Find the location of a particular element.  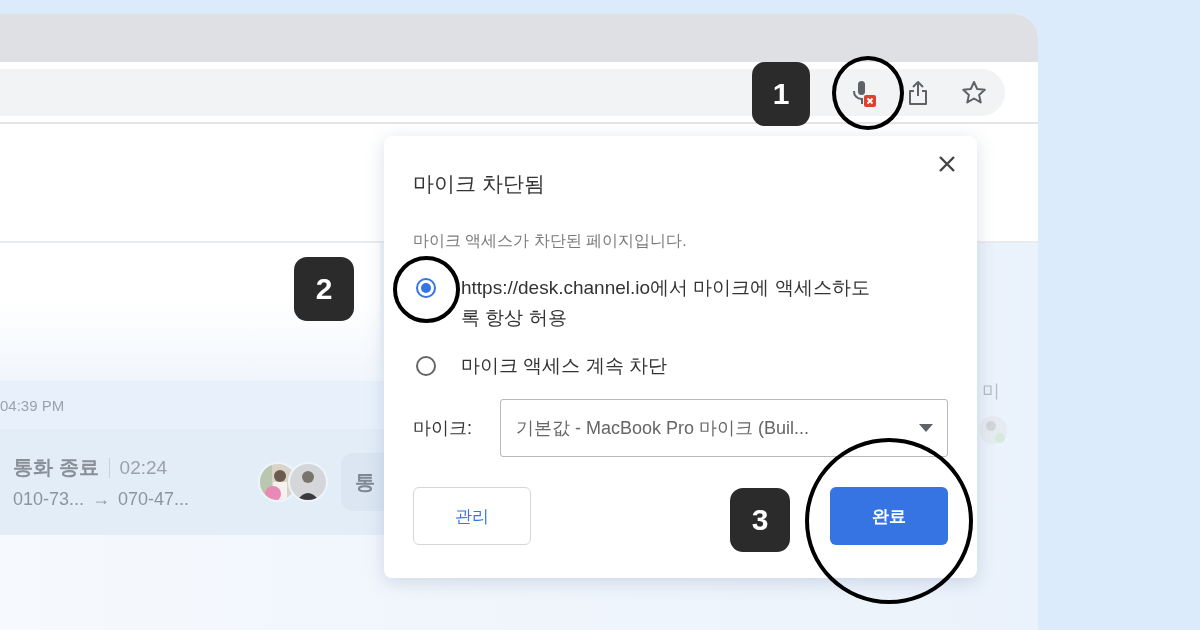

dialog-title: 마이크 차단됨 is located at coordinates (479, 184).